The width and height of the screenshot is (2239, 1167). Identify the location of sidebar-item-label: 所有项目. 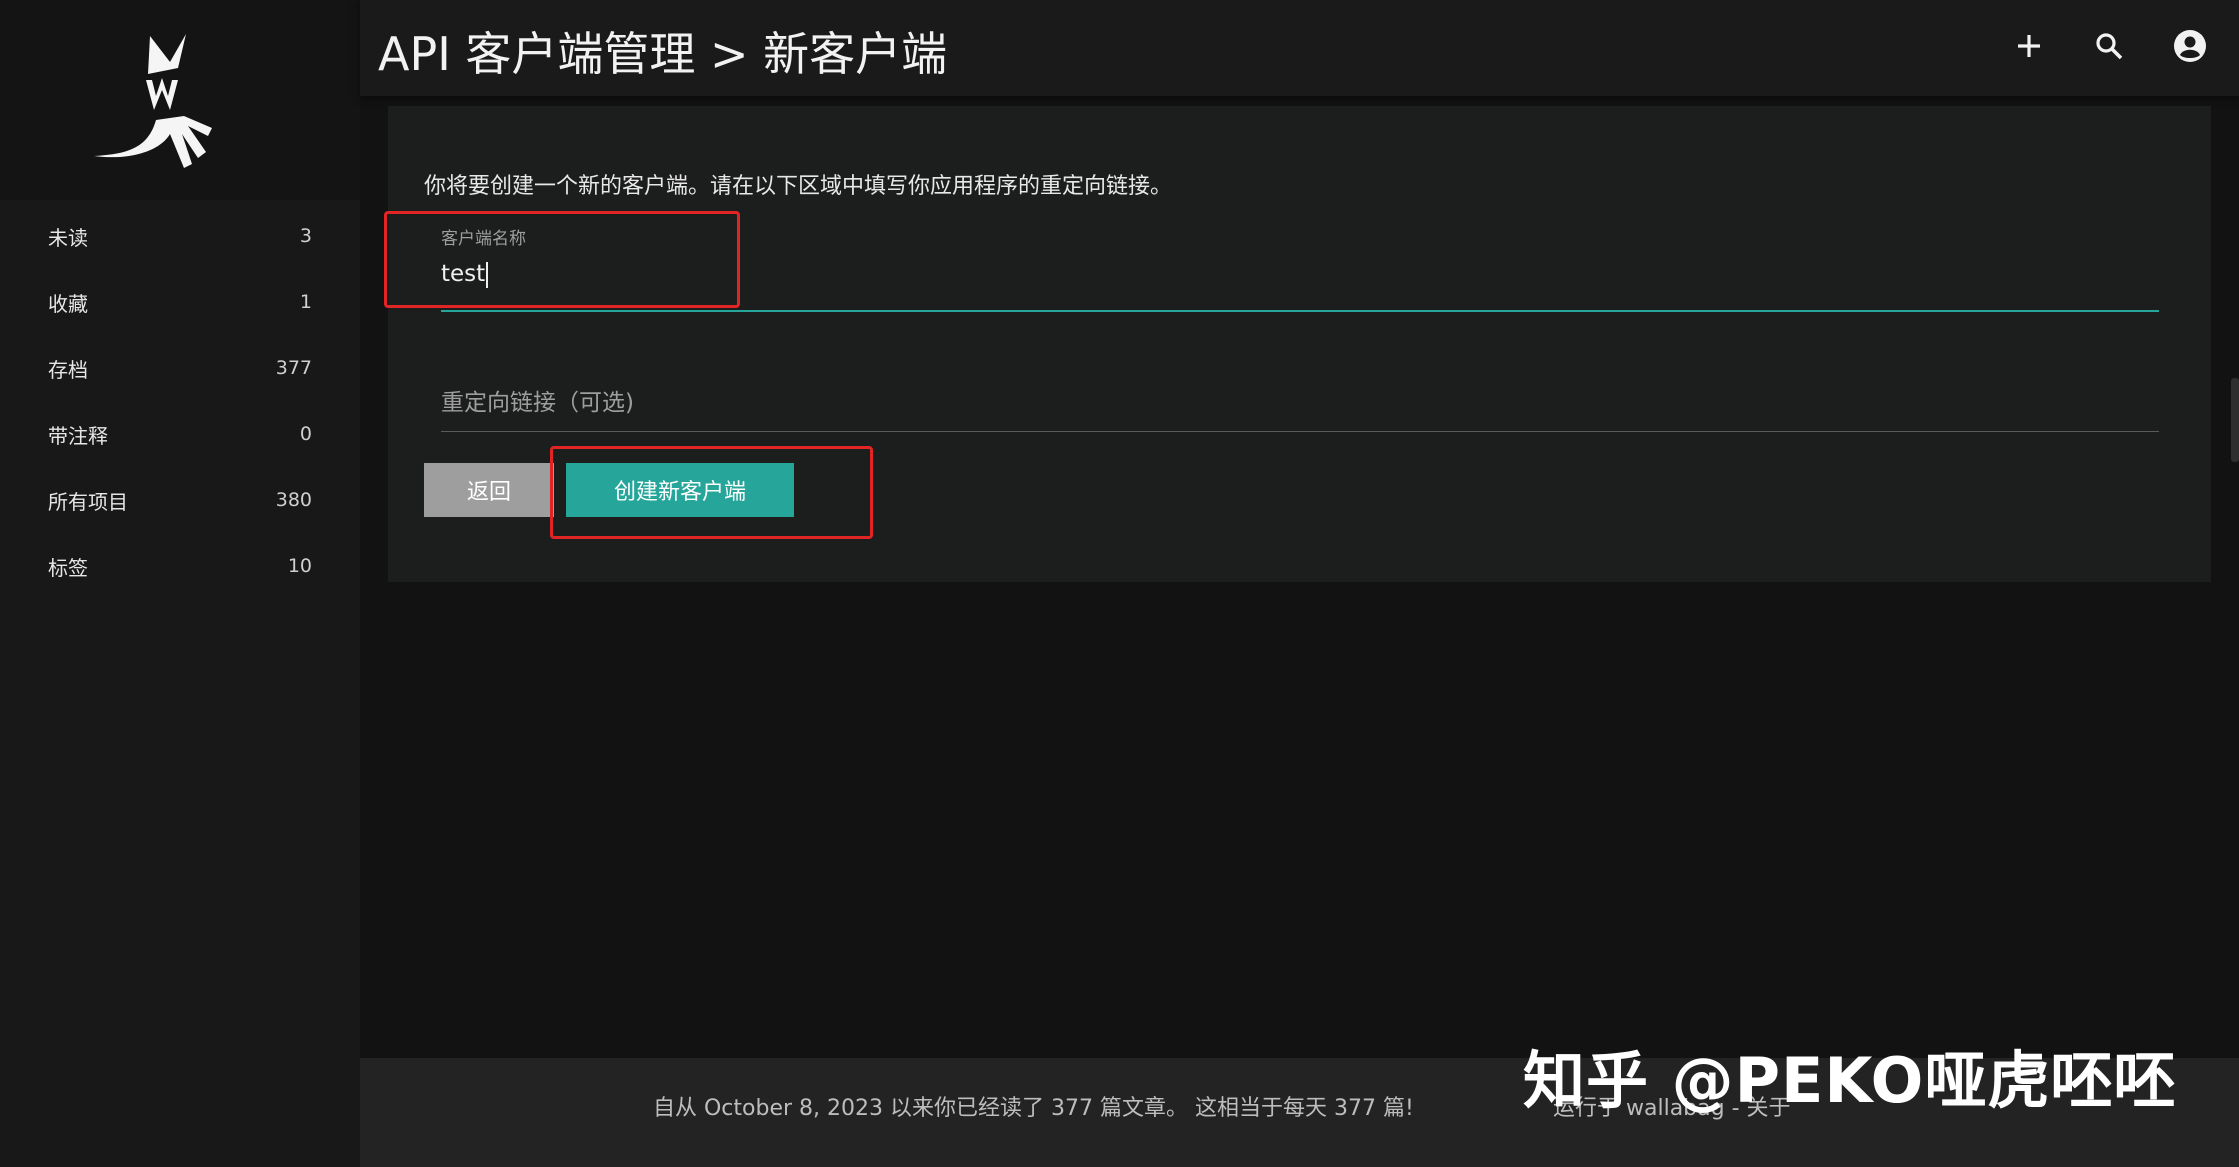
(88, 501).